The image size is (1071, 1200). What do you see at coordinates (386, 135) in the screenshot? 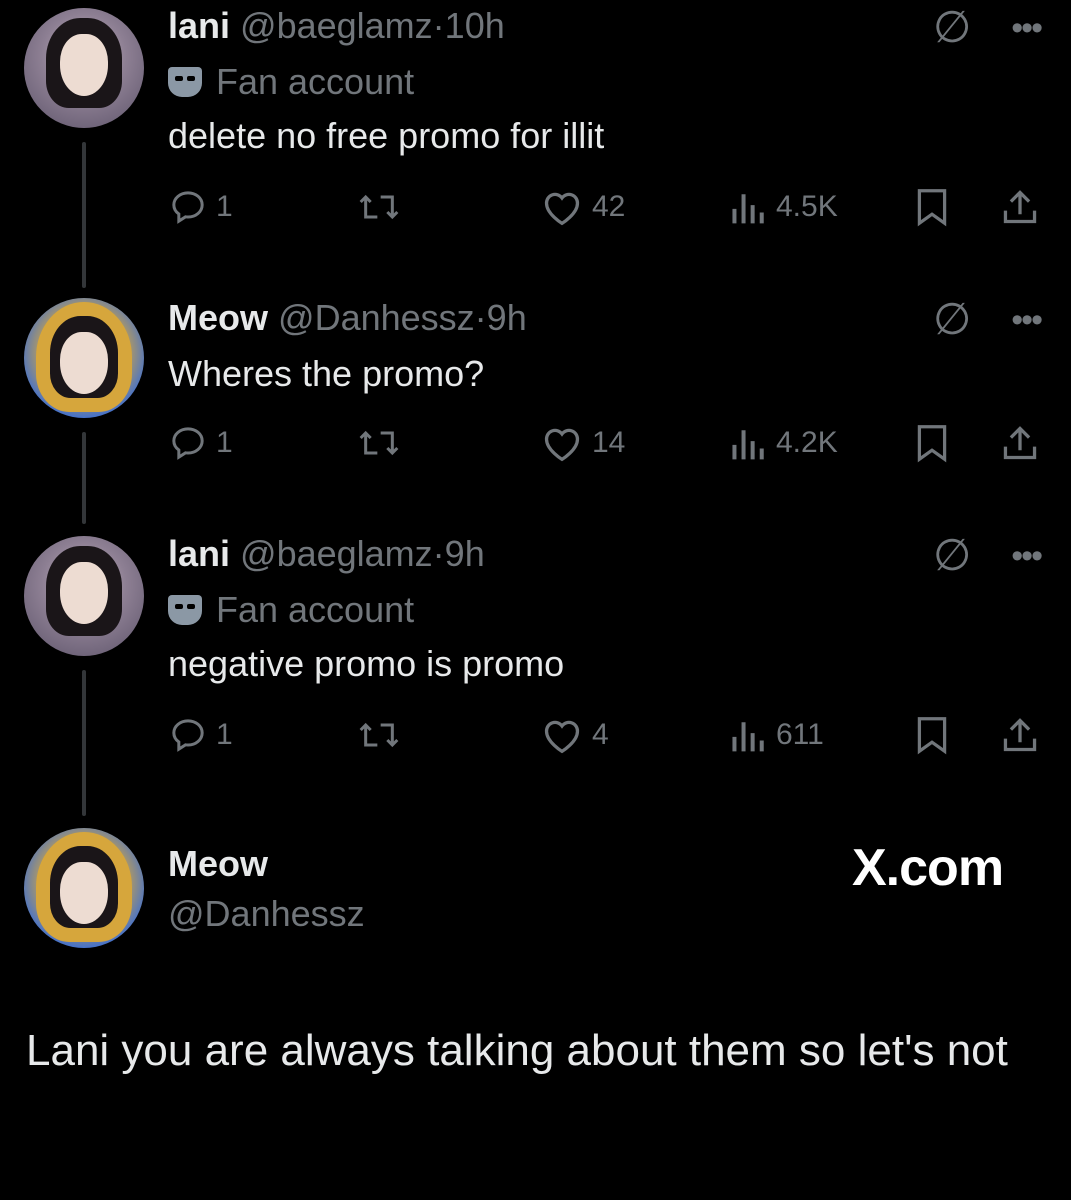
I see `tweet-text: delete no free promo for illit` at bounding box center [386, 135].